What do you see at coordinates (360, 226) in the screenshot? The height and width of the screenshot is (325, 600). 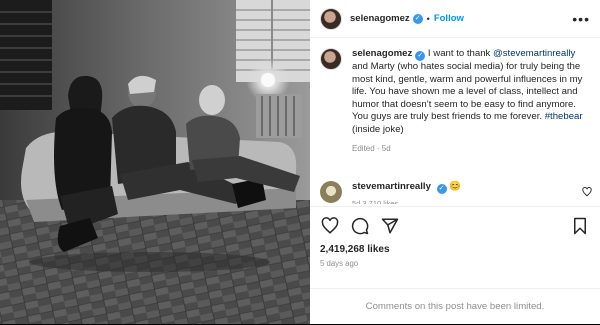 I see `comment-icon` at bounding box center [360, 226].